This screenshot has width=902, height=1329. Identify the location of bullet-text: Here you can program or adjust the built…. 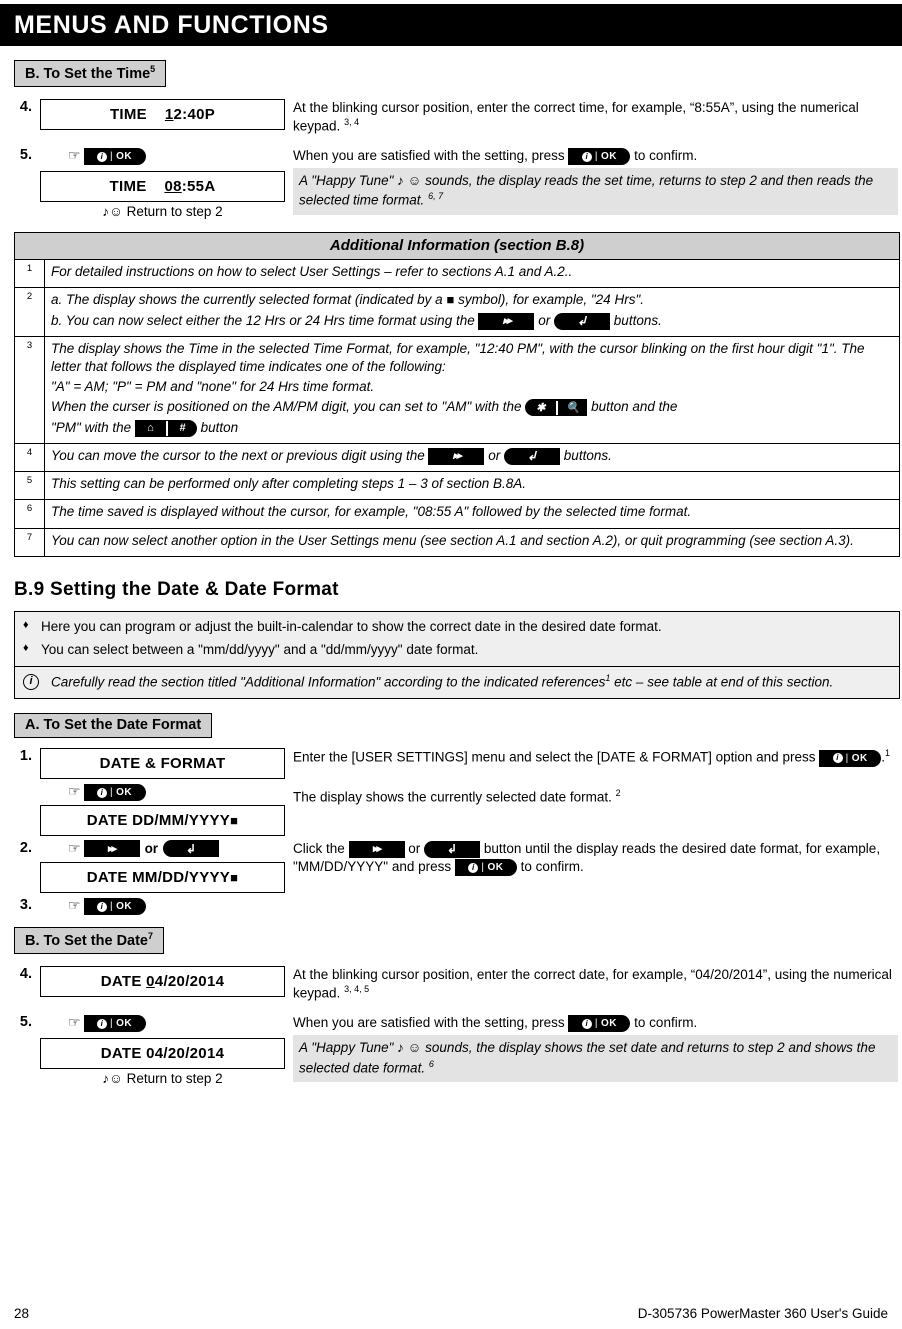
(351, 626).